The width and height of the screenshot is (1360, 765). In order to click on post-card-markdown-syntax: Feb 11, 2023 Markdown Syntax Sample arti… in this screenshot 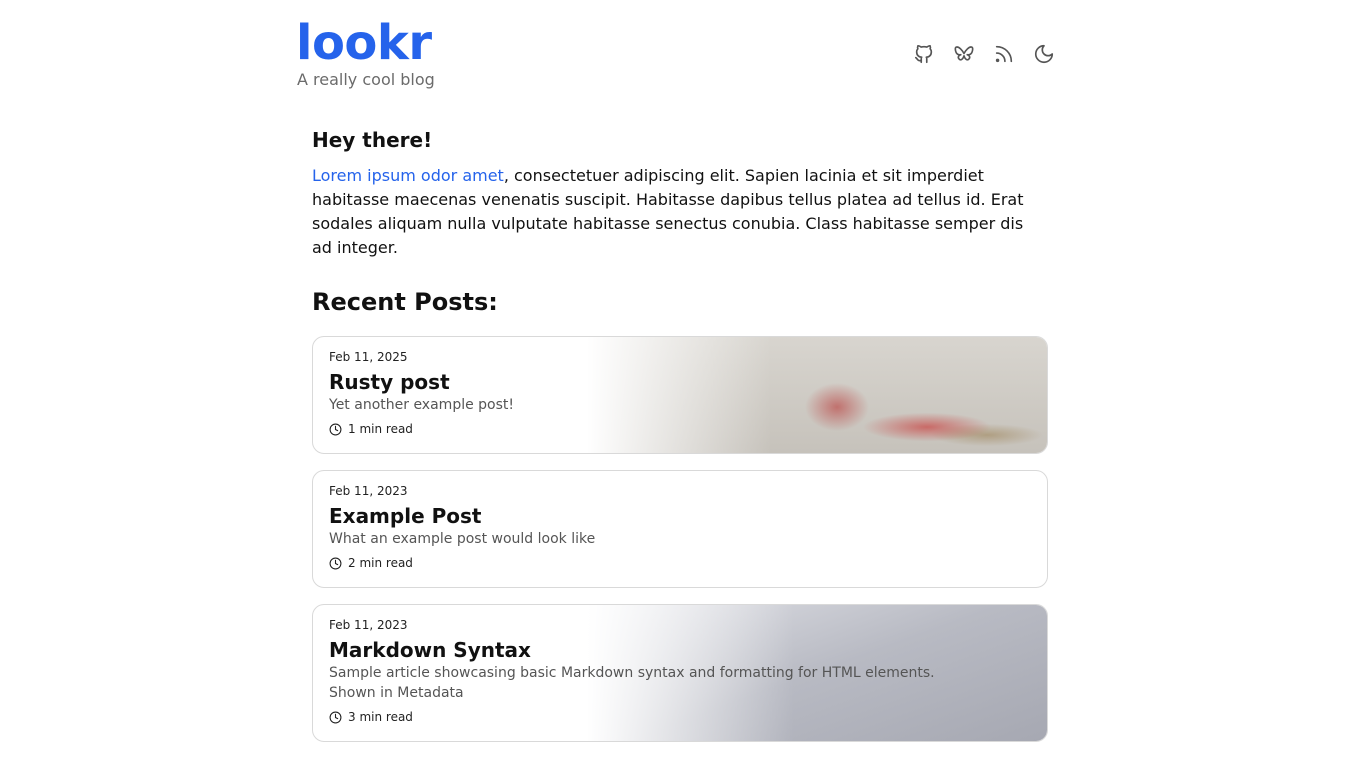, I will do `click(680, 673)`.